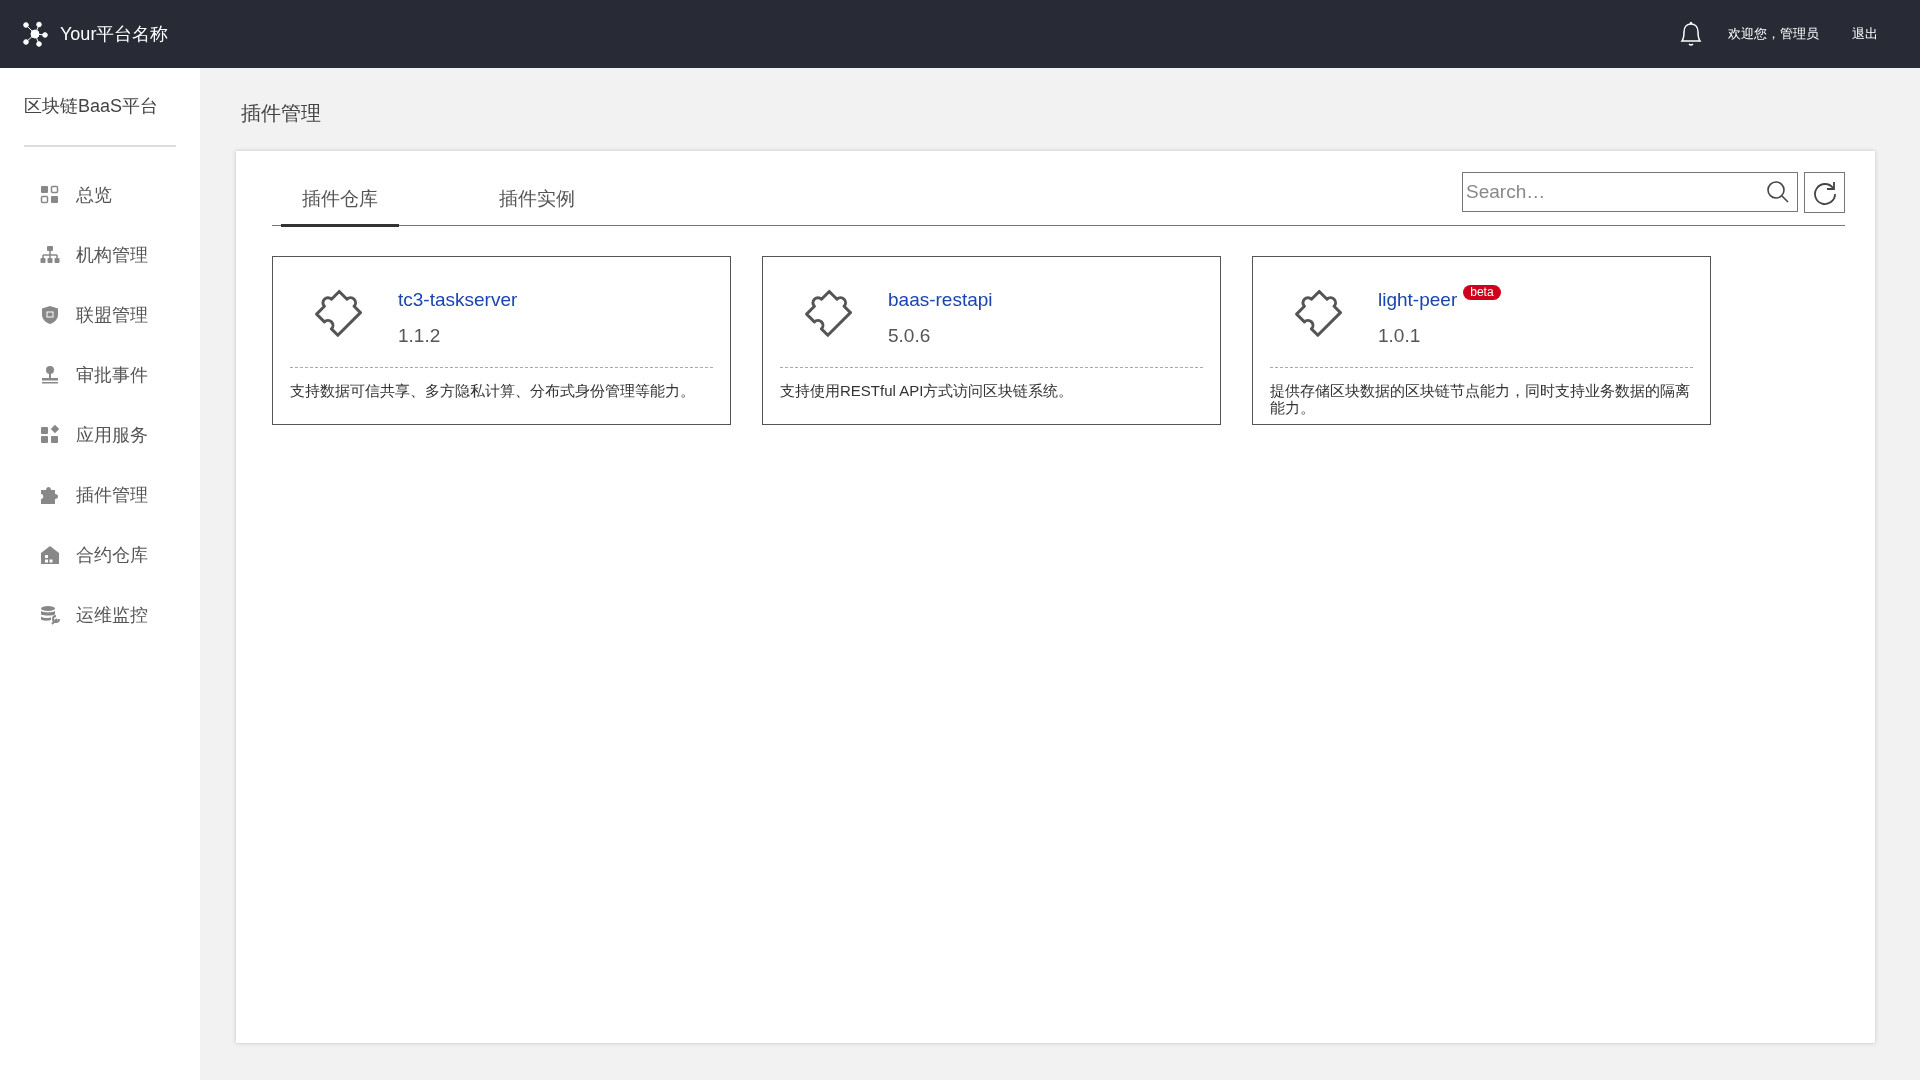 Image resolution: width=1920 pixels, height=1080 pixels. Describe the element at coordinates (100, 435) in the screenshot. I see `sidebar-item: 应用服务` at that location.